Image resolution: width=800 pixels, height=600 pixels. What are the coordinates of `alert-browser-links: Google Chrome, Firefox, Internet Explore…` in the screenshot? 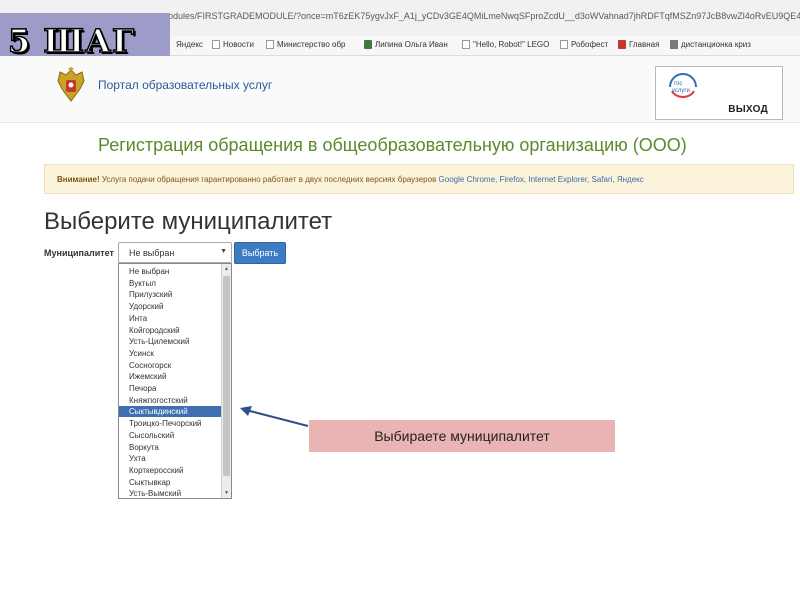 It's located at (541, 179).